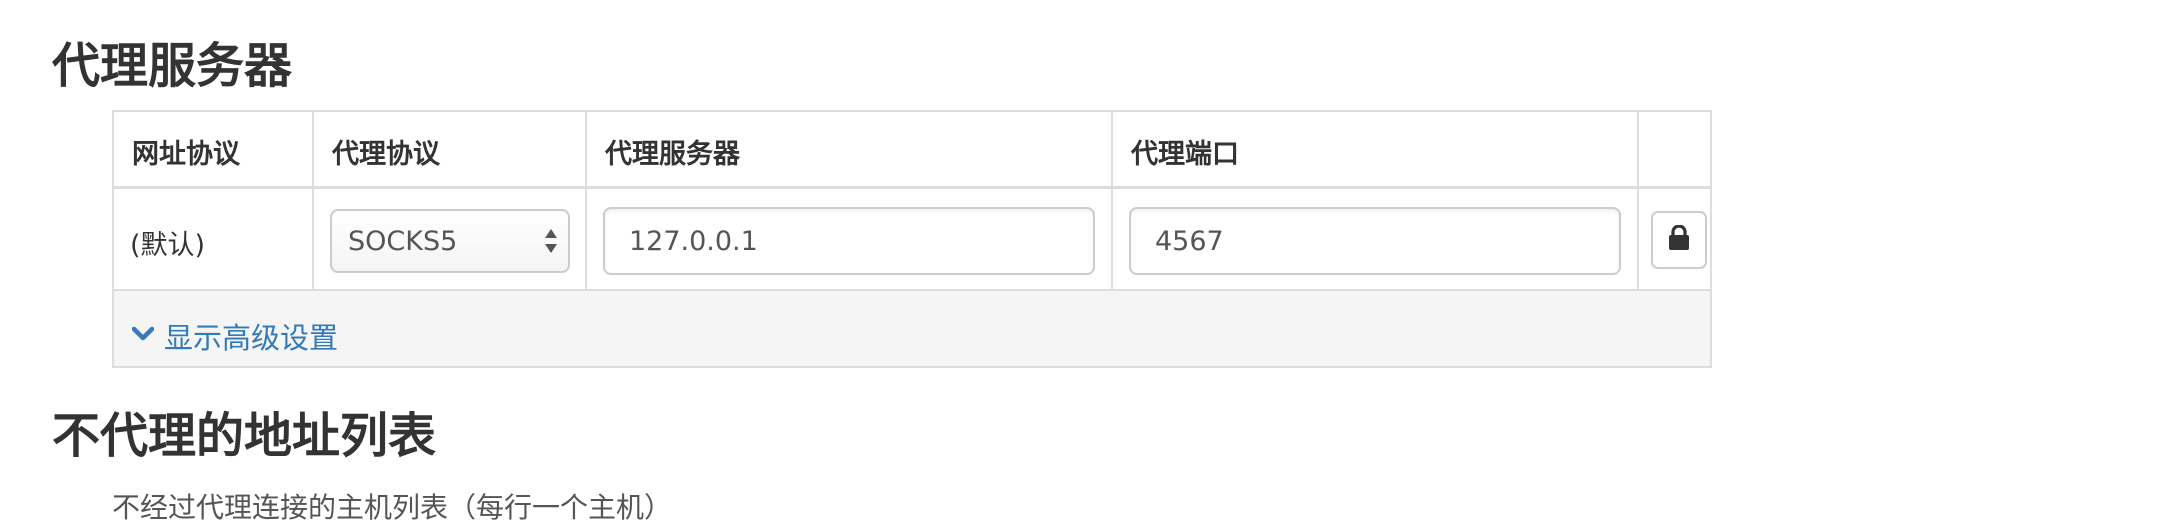  Describe the element at coordinates (386, 154) in the screenshot. I see `header-protocol: 代理协议` at that location.